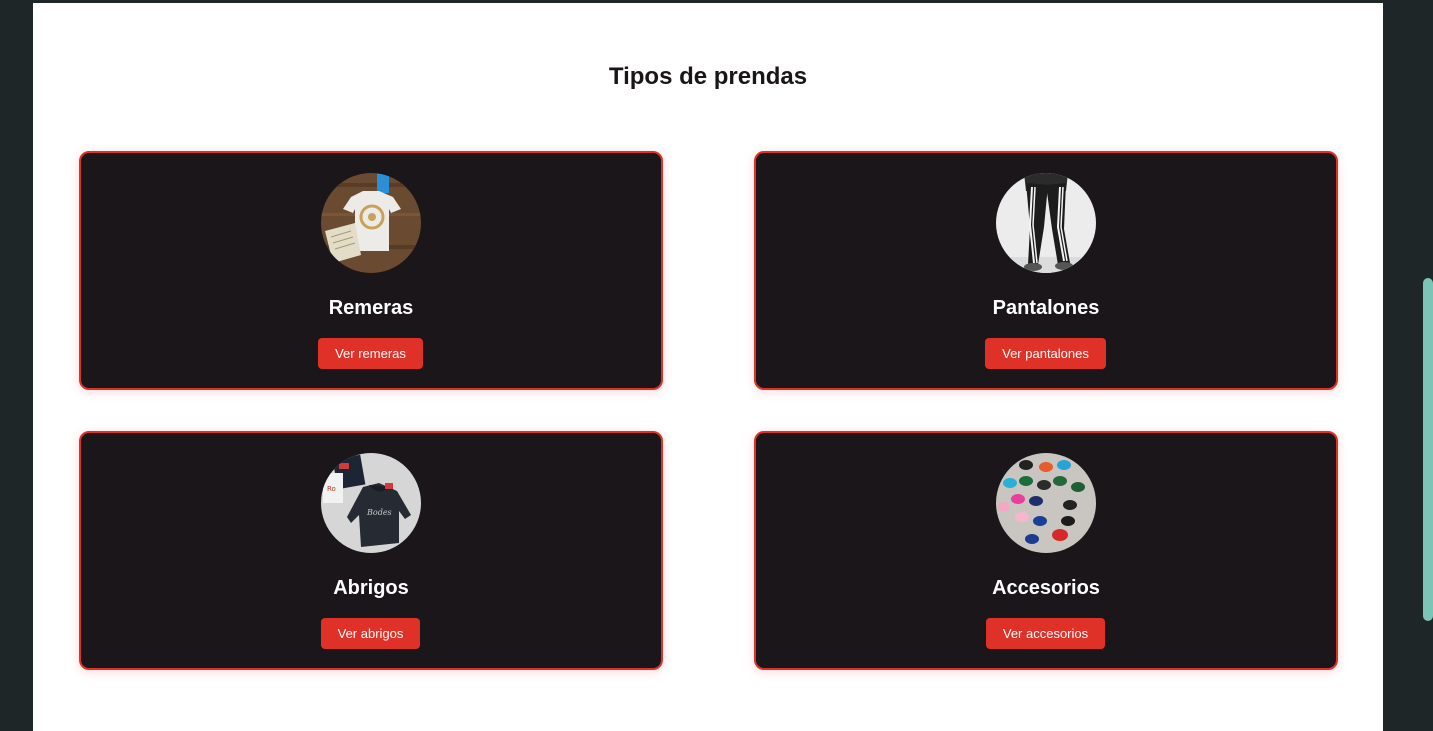 This screenshot has height=731, width=1433. I want to click on category-card-remeras: Remeras Ver remeras, so click(371, 270).